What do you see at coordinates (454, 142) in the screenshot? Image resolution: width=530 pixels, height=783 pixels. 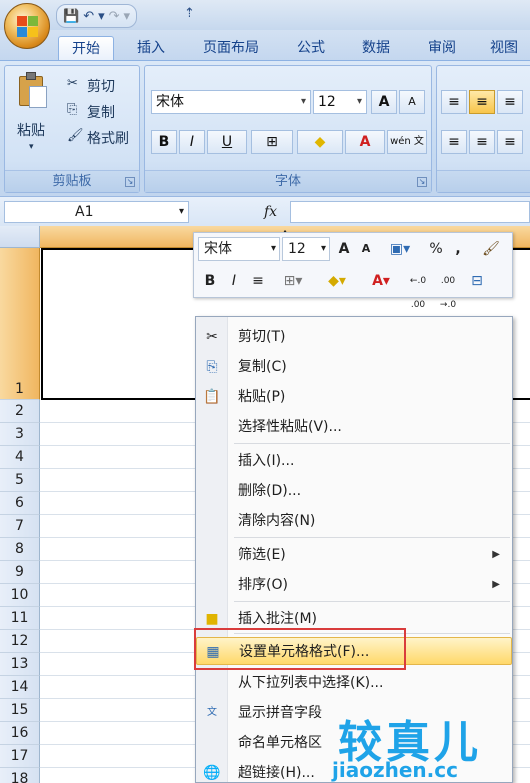 I see `align-left-button: ≡` at bounding box center [454, 142].